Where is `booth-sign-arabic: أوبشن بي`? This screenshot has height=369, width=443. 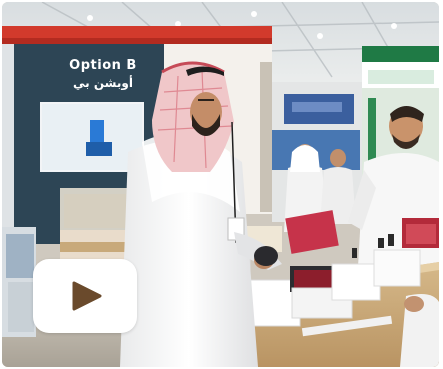 booth-sign-arabic: أوبشن بي is located at coordinates (103, 83).